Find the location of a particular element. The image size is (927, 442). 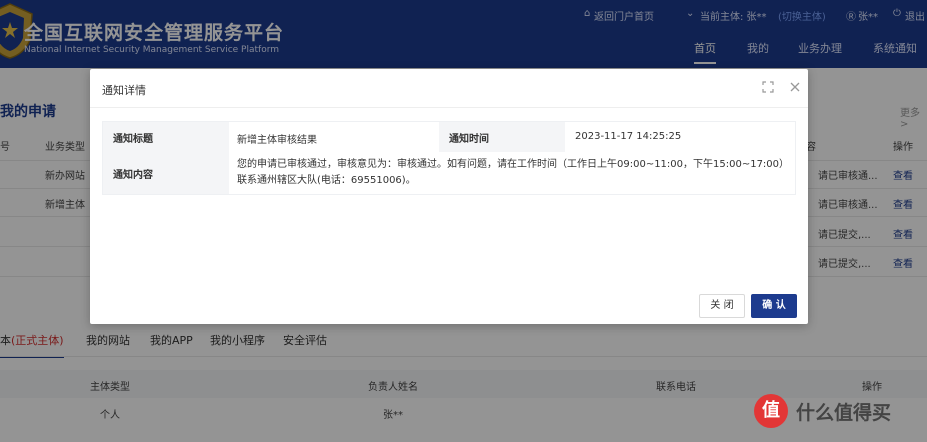

subject-label: 通知标题 is located at coordinates (133, 139).